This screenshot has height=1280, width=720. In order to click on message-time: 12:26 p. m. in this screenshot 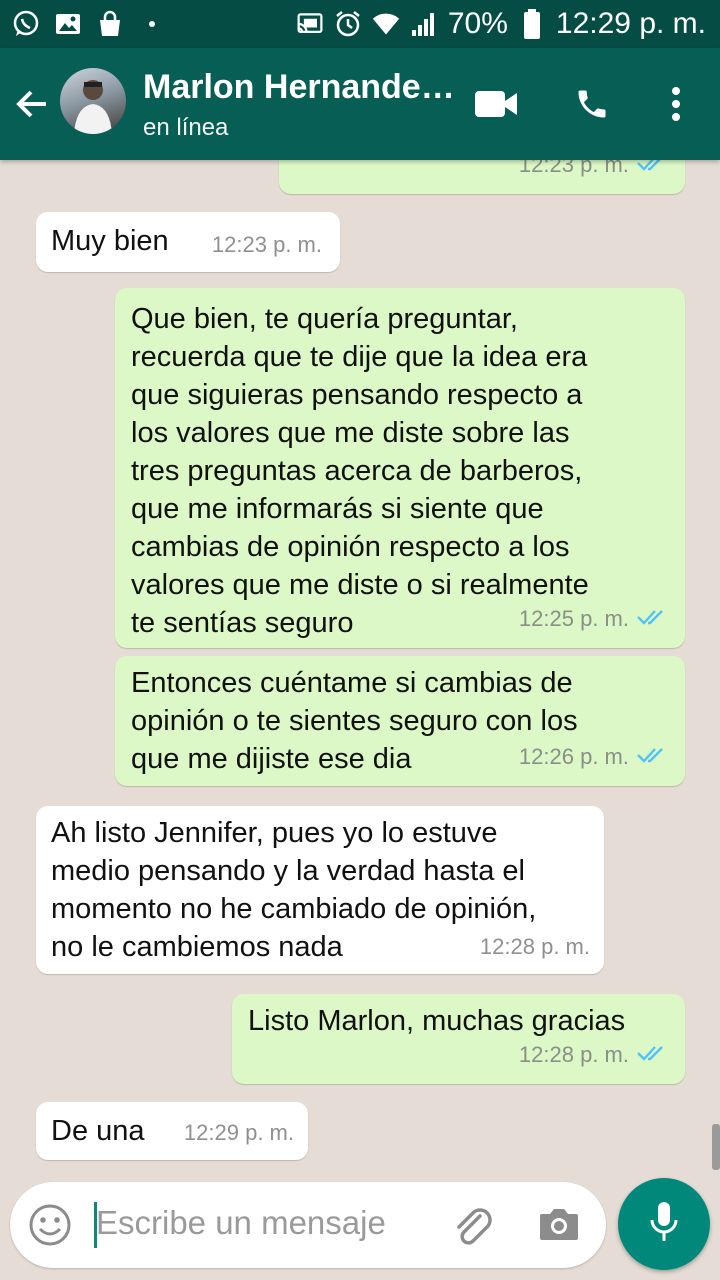, I will do `click(573, 756)`.